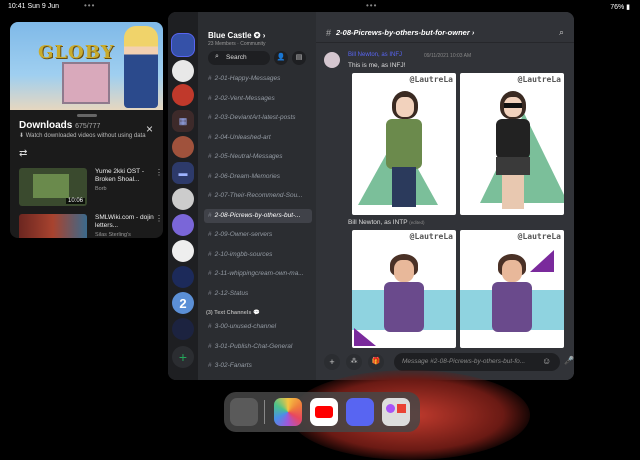 The image size is (640, 460). What do you see at coordinates (258, 294) in the screenshot?
I see `channel-item: #2-12-Status` at bounding box center [258, 294].